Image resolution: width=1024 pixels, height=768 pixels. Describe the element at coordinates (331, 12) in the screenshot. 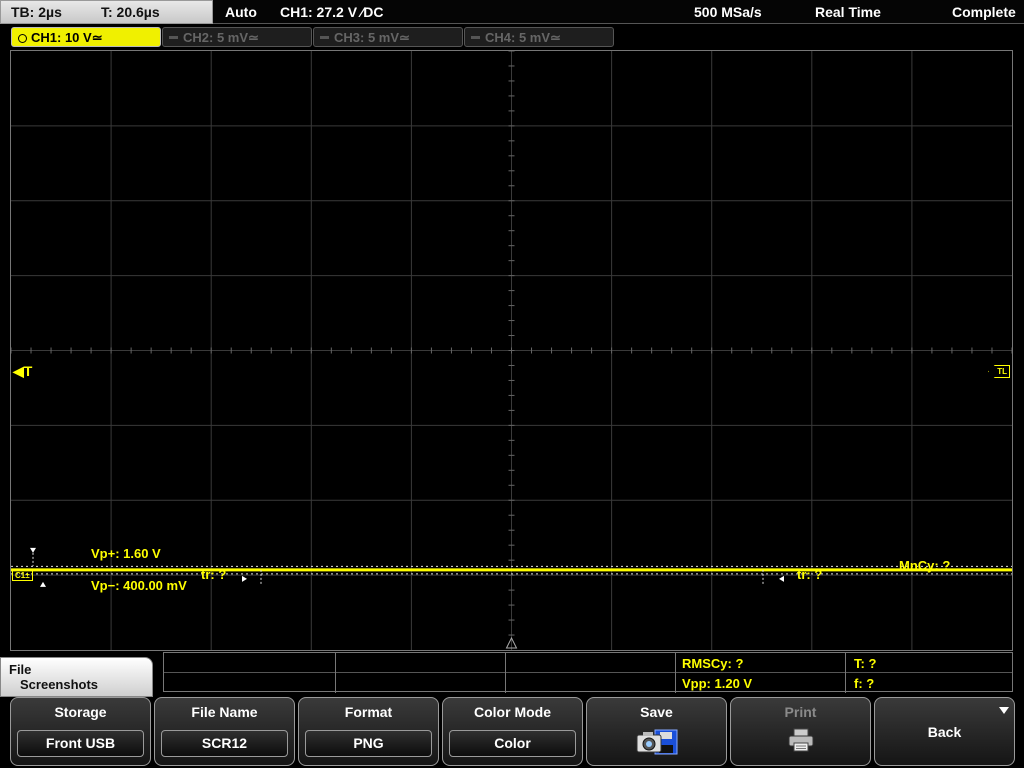

I see `trigger-source-info: CH1: 27.2 V ∕DC` at that location.